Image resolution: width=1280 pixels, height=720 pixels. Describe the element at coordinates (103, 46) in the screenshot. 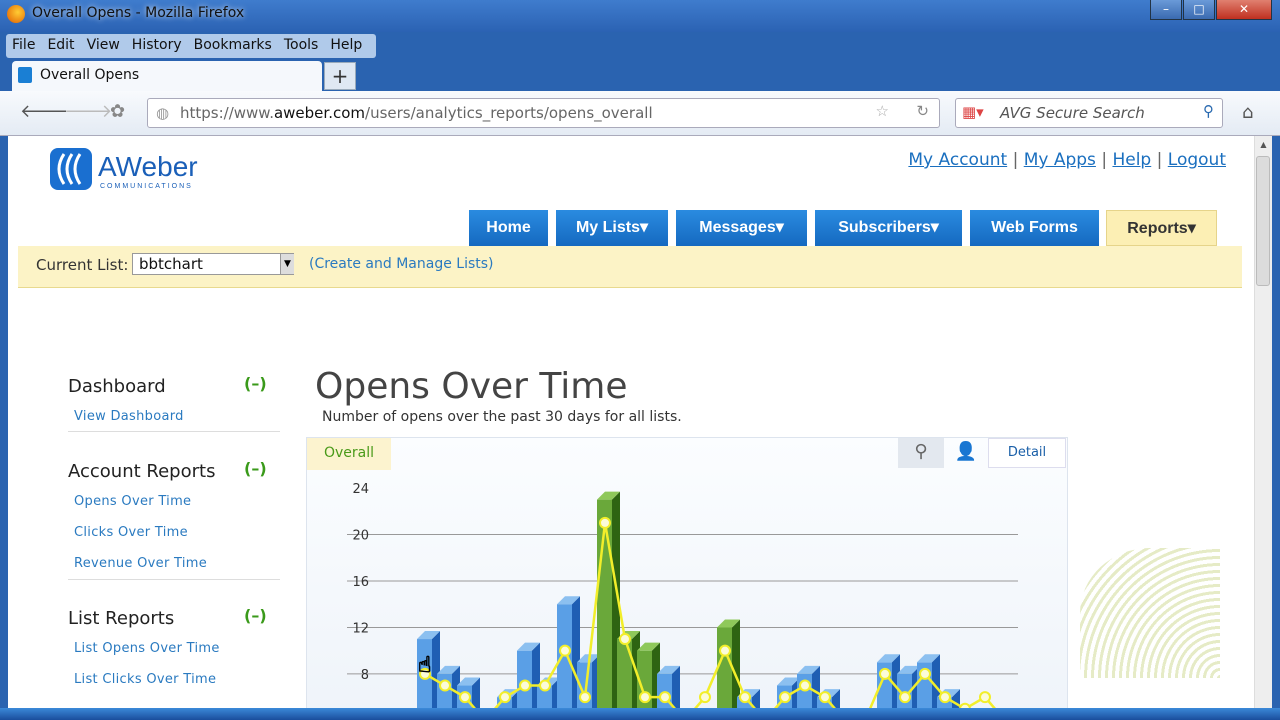

I see `menu-view: View` at that location.